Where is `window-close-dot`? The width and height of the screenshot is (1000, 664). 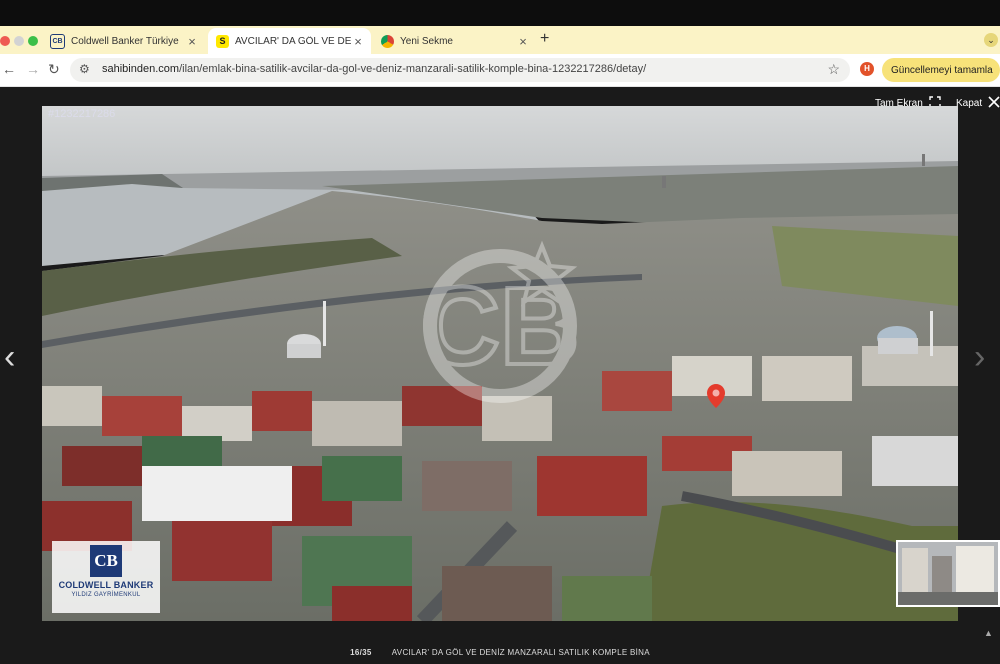
window-close-dot is located at coordinates (5, 41).